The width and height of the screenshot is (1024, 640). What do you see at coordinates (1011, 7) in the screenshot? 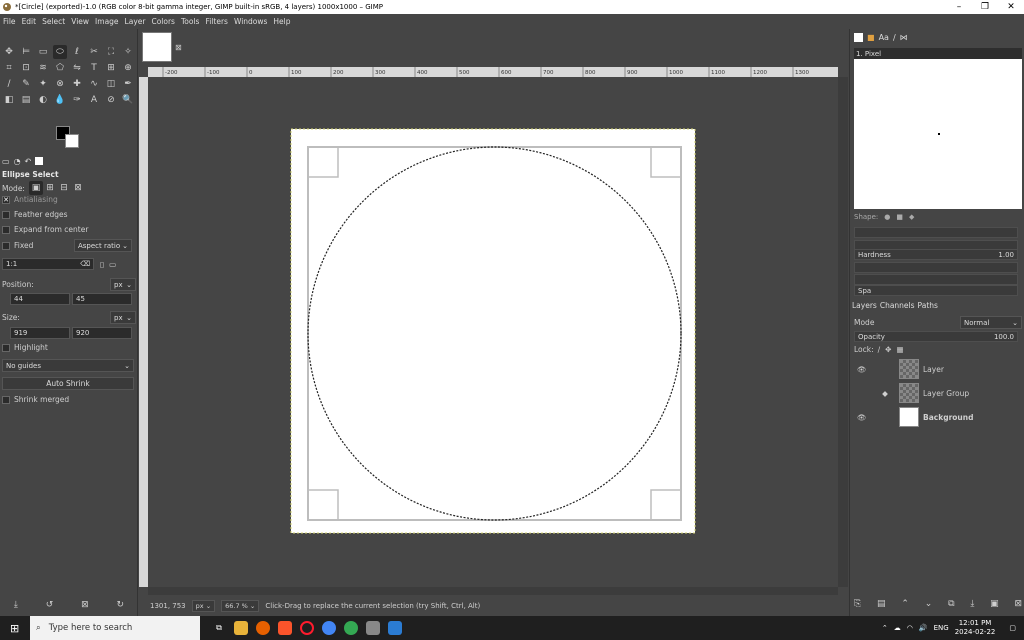
I see `close-button: ✕` at bounding box center [1011, 7].